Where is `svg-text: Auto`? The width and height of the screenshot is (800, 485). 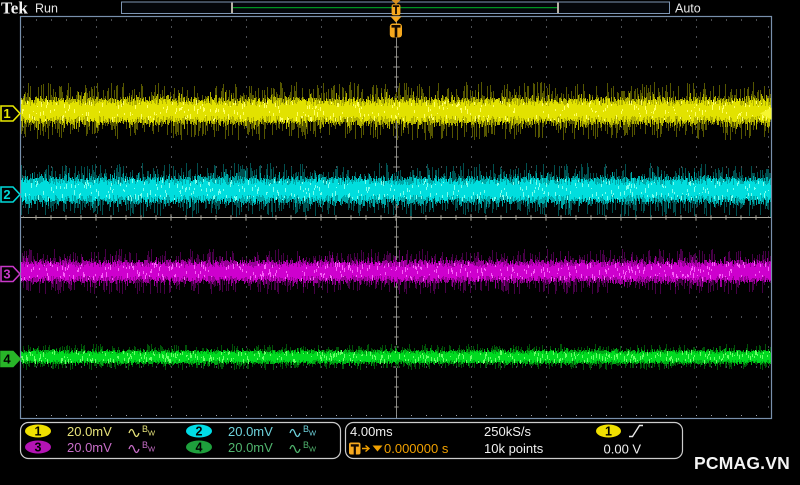
svg-text: Auto is located at coordinates (688, 9).